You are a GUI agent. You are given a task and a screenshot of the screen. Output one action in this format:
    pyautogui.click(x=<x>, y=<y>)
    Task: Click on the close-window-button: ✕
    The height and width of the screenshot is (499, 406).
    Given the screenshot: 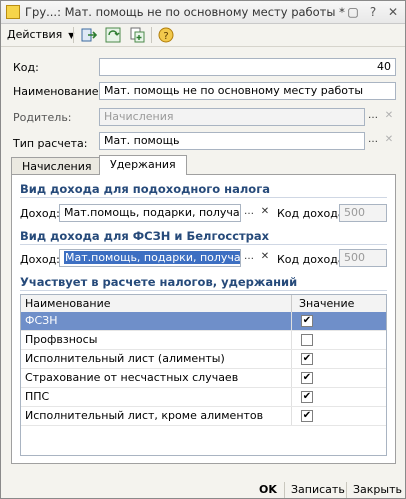 What is the action you would take?
    pyautogui.click(x=393, y=12)
    